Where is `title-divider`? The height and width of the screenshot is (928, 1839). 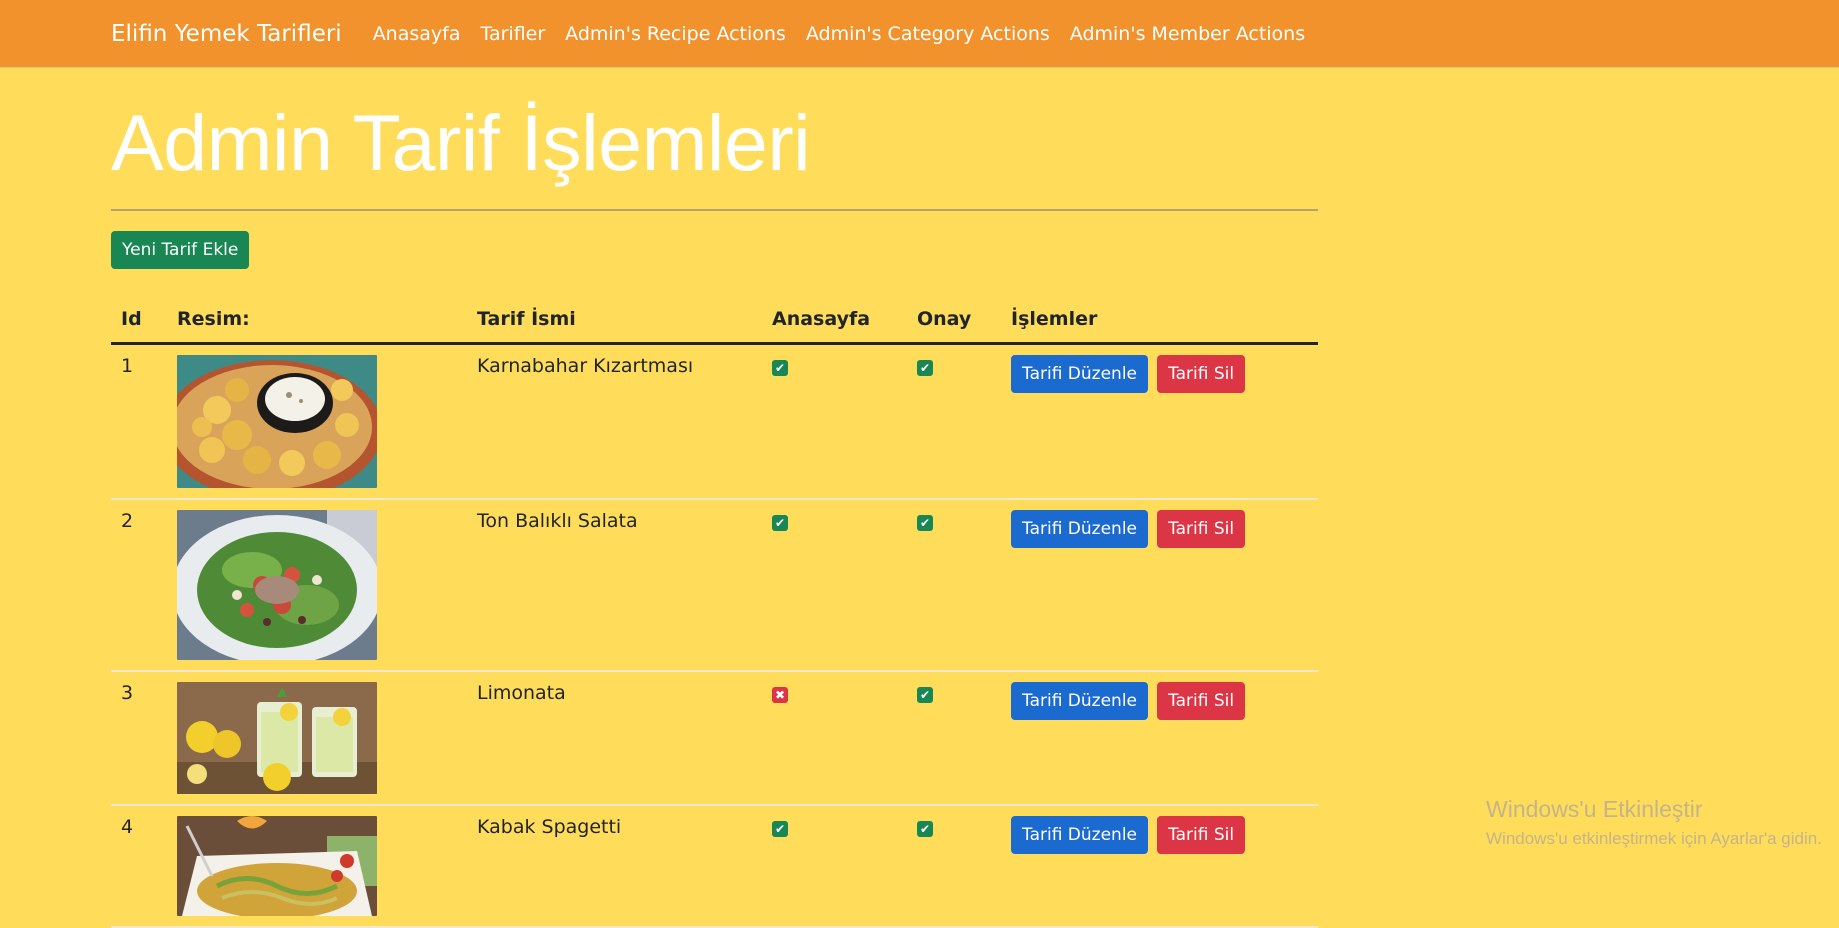
title-divider is located at coordinates (714, 209).